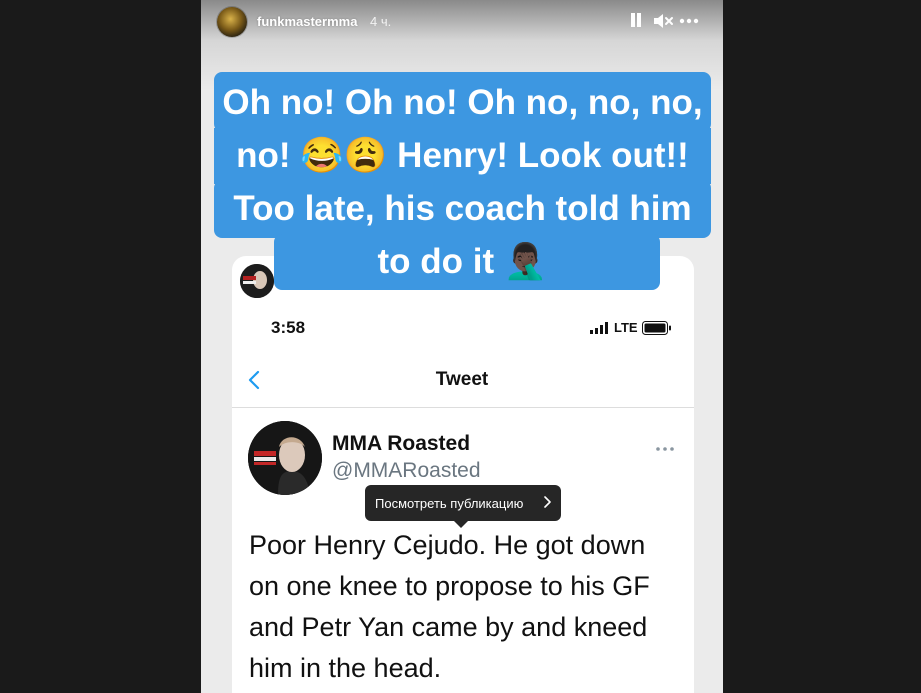  Describe the element at coordinates (689, 21) in the screenshot. I see `more-icon` at that location.